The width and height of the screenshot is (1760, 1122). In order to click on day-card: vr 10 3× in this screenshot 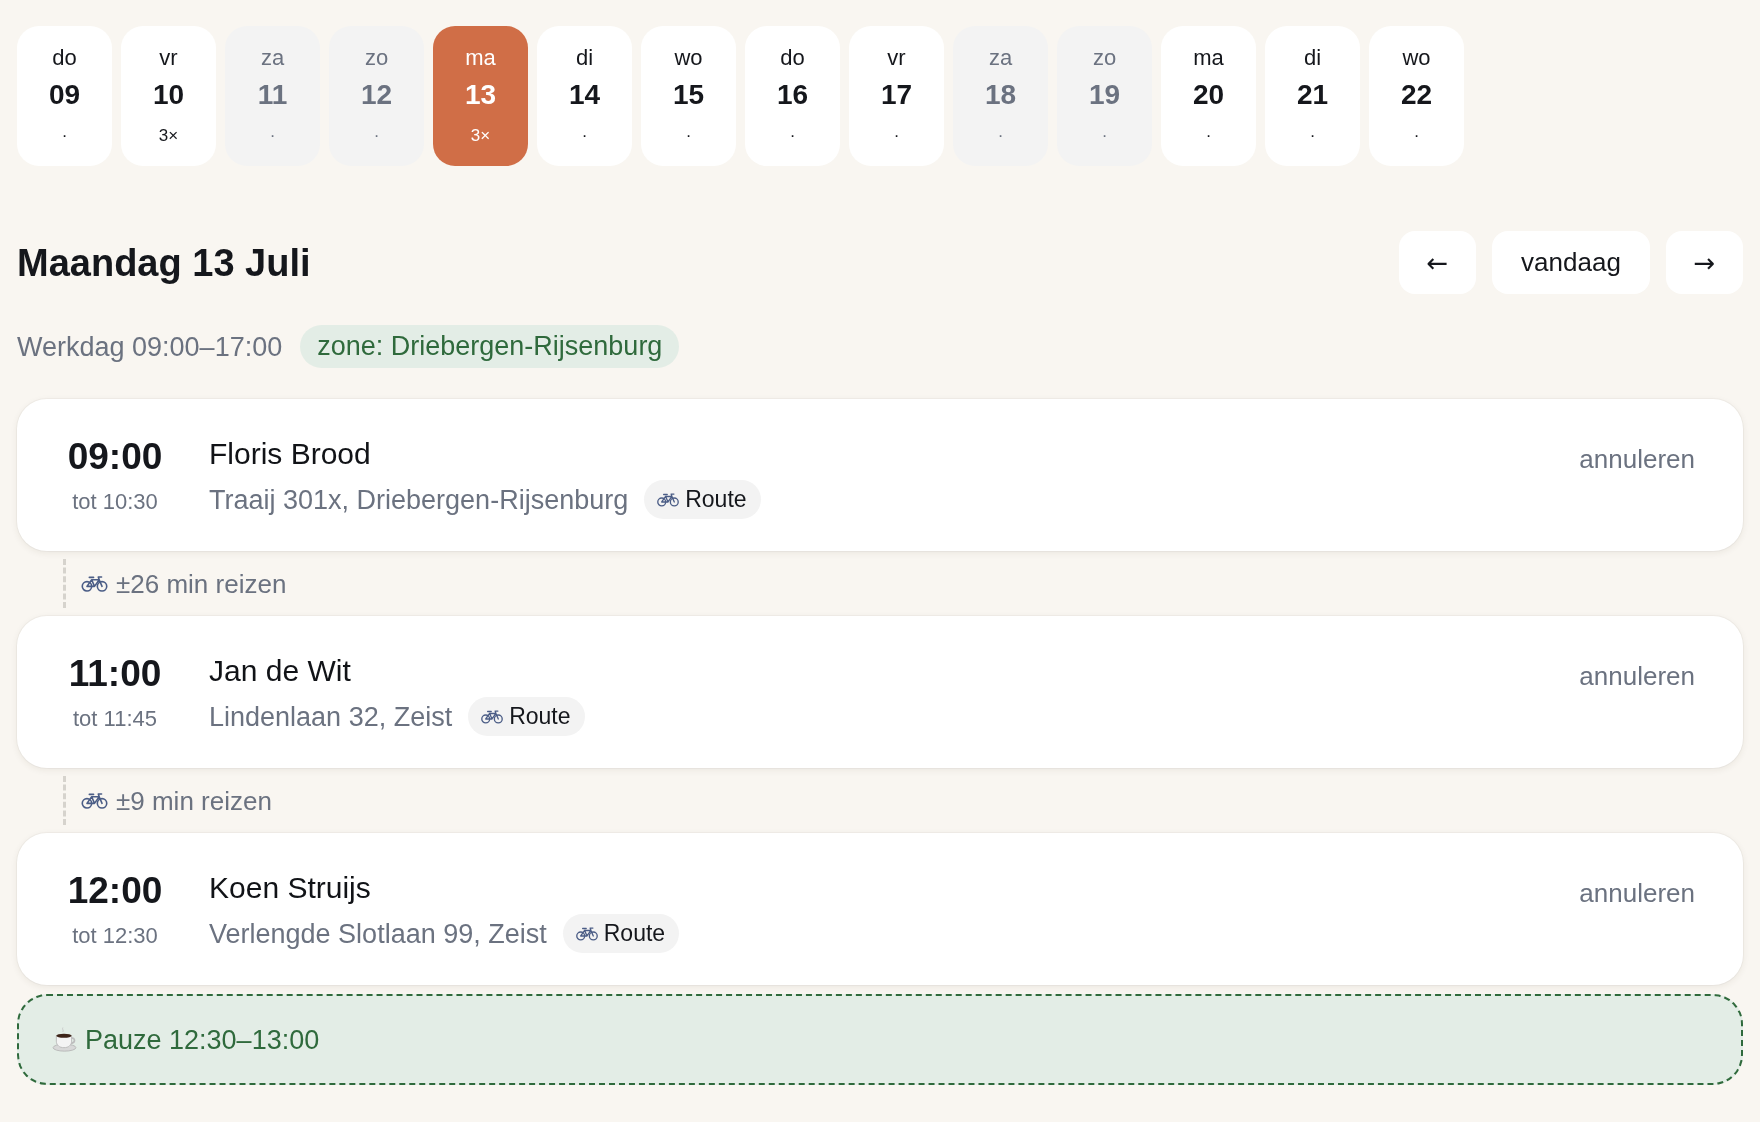, I will do `click(168, 96)`.